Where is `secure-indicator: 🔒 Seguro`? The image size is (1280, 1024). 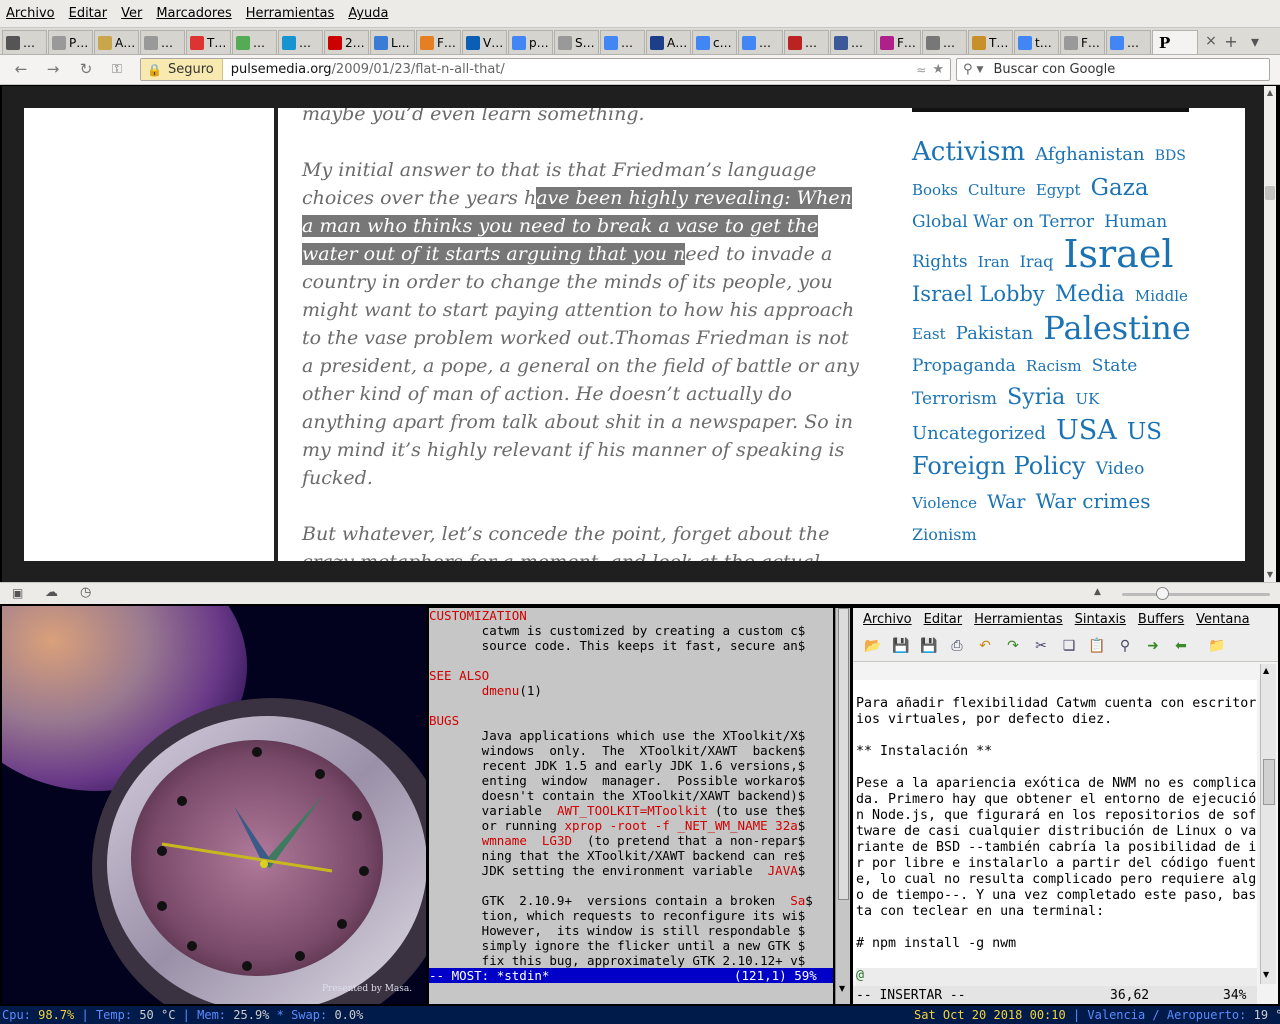
secure-indicator: 🔒 Seguro is located at coordinates (182, 69).